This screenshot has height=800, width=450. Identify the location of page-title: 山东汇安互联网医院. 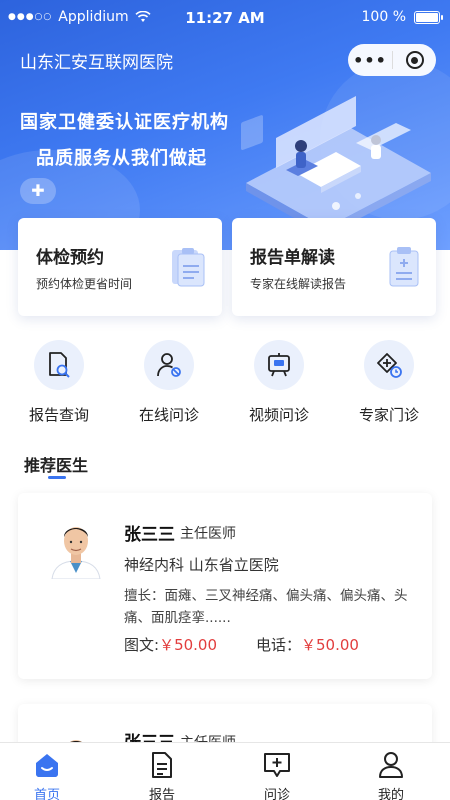
(96, 63).